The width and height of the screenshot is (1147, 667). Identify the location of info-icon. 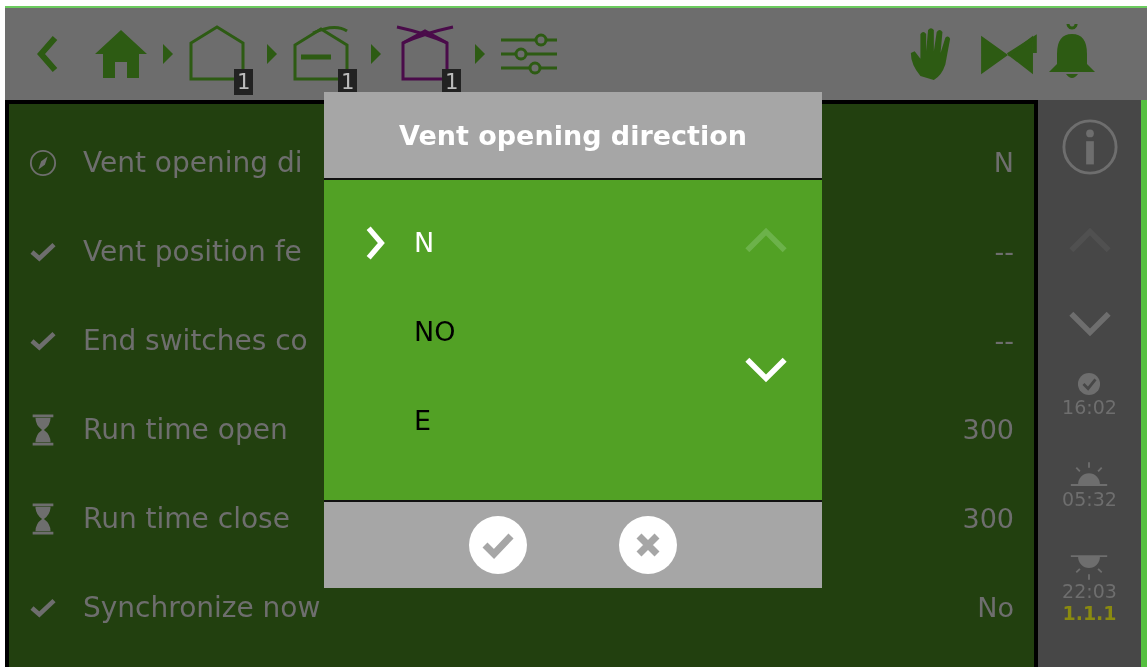
(1089, 147).